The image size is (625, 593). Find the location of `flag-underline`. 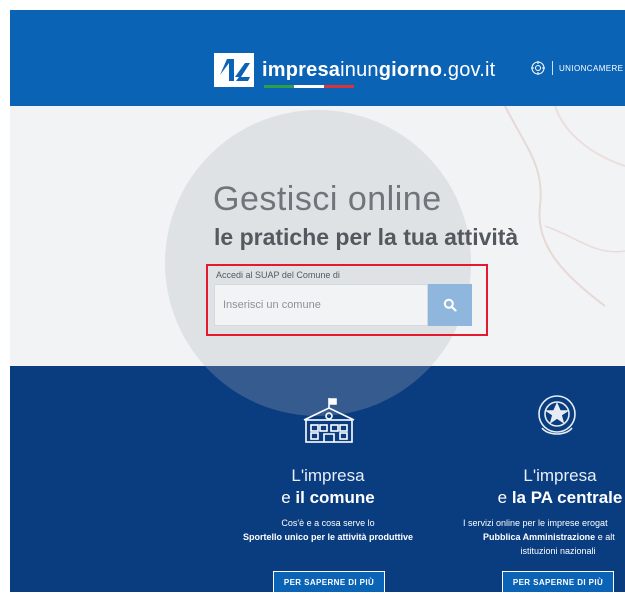

flag-underline is located at coordinates (309, 86).